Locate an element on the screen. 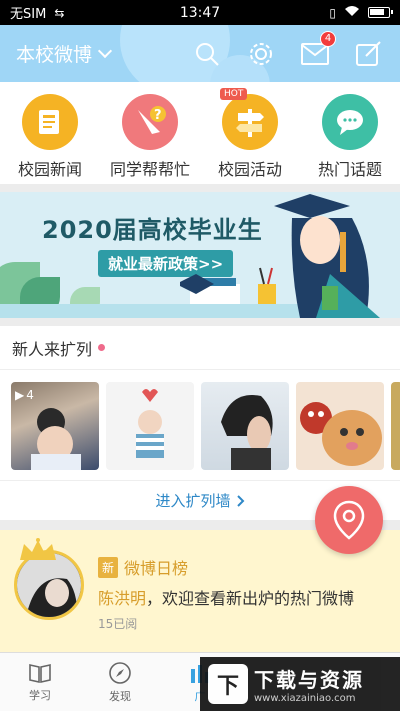  clock: 13:47 is located at coordinates (200, 12).